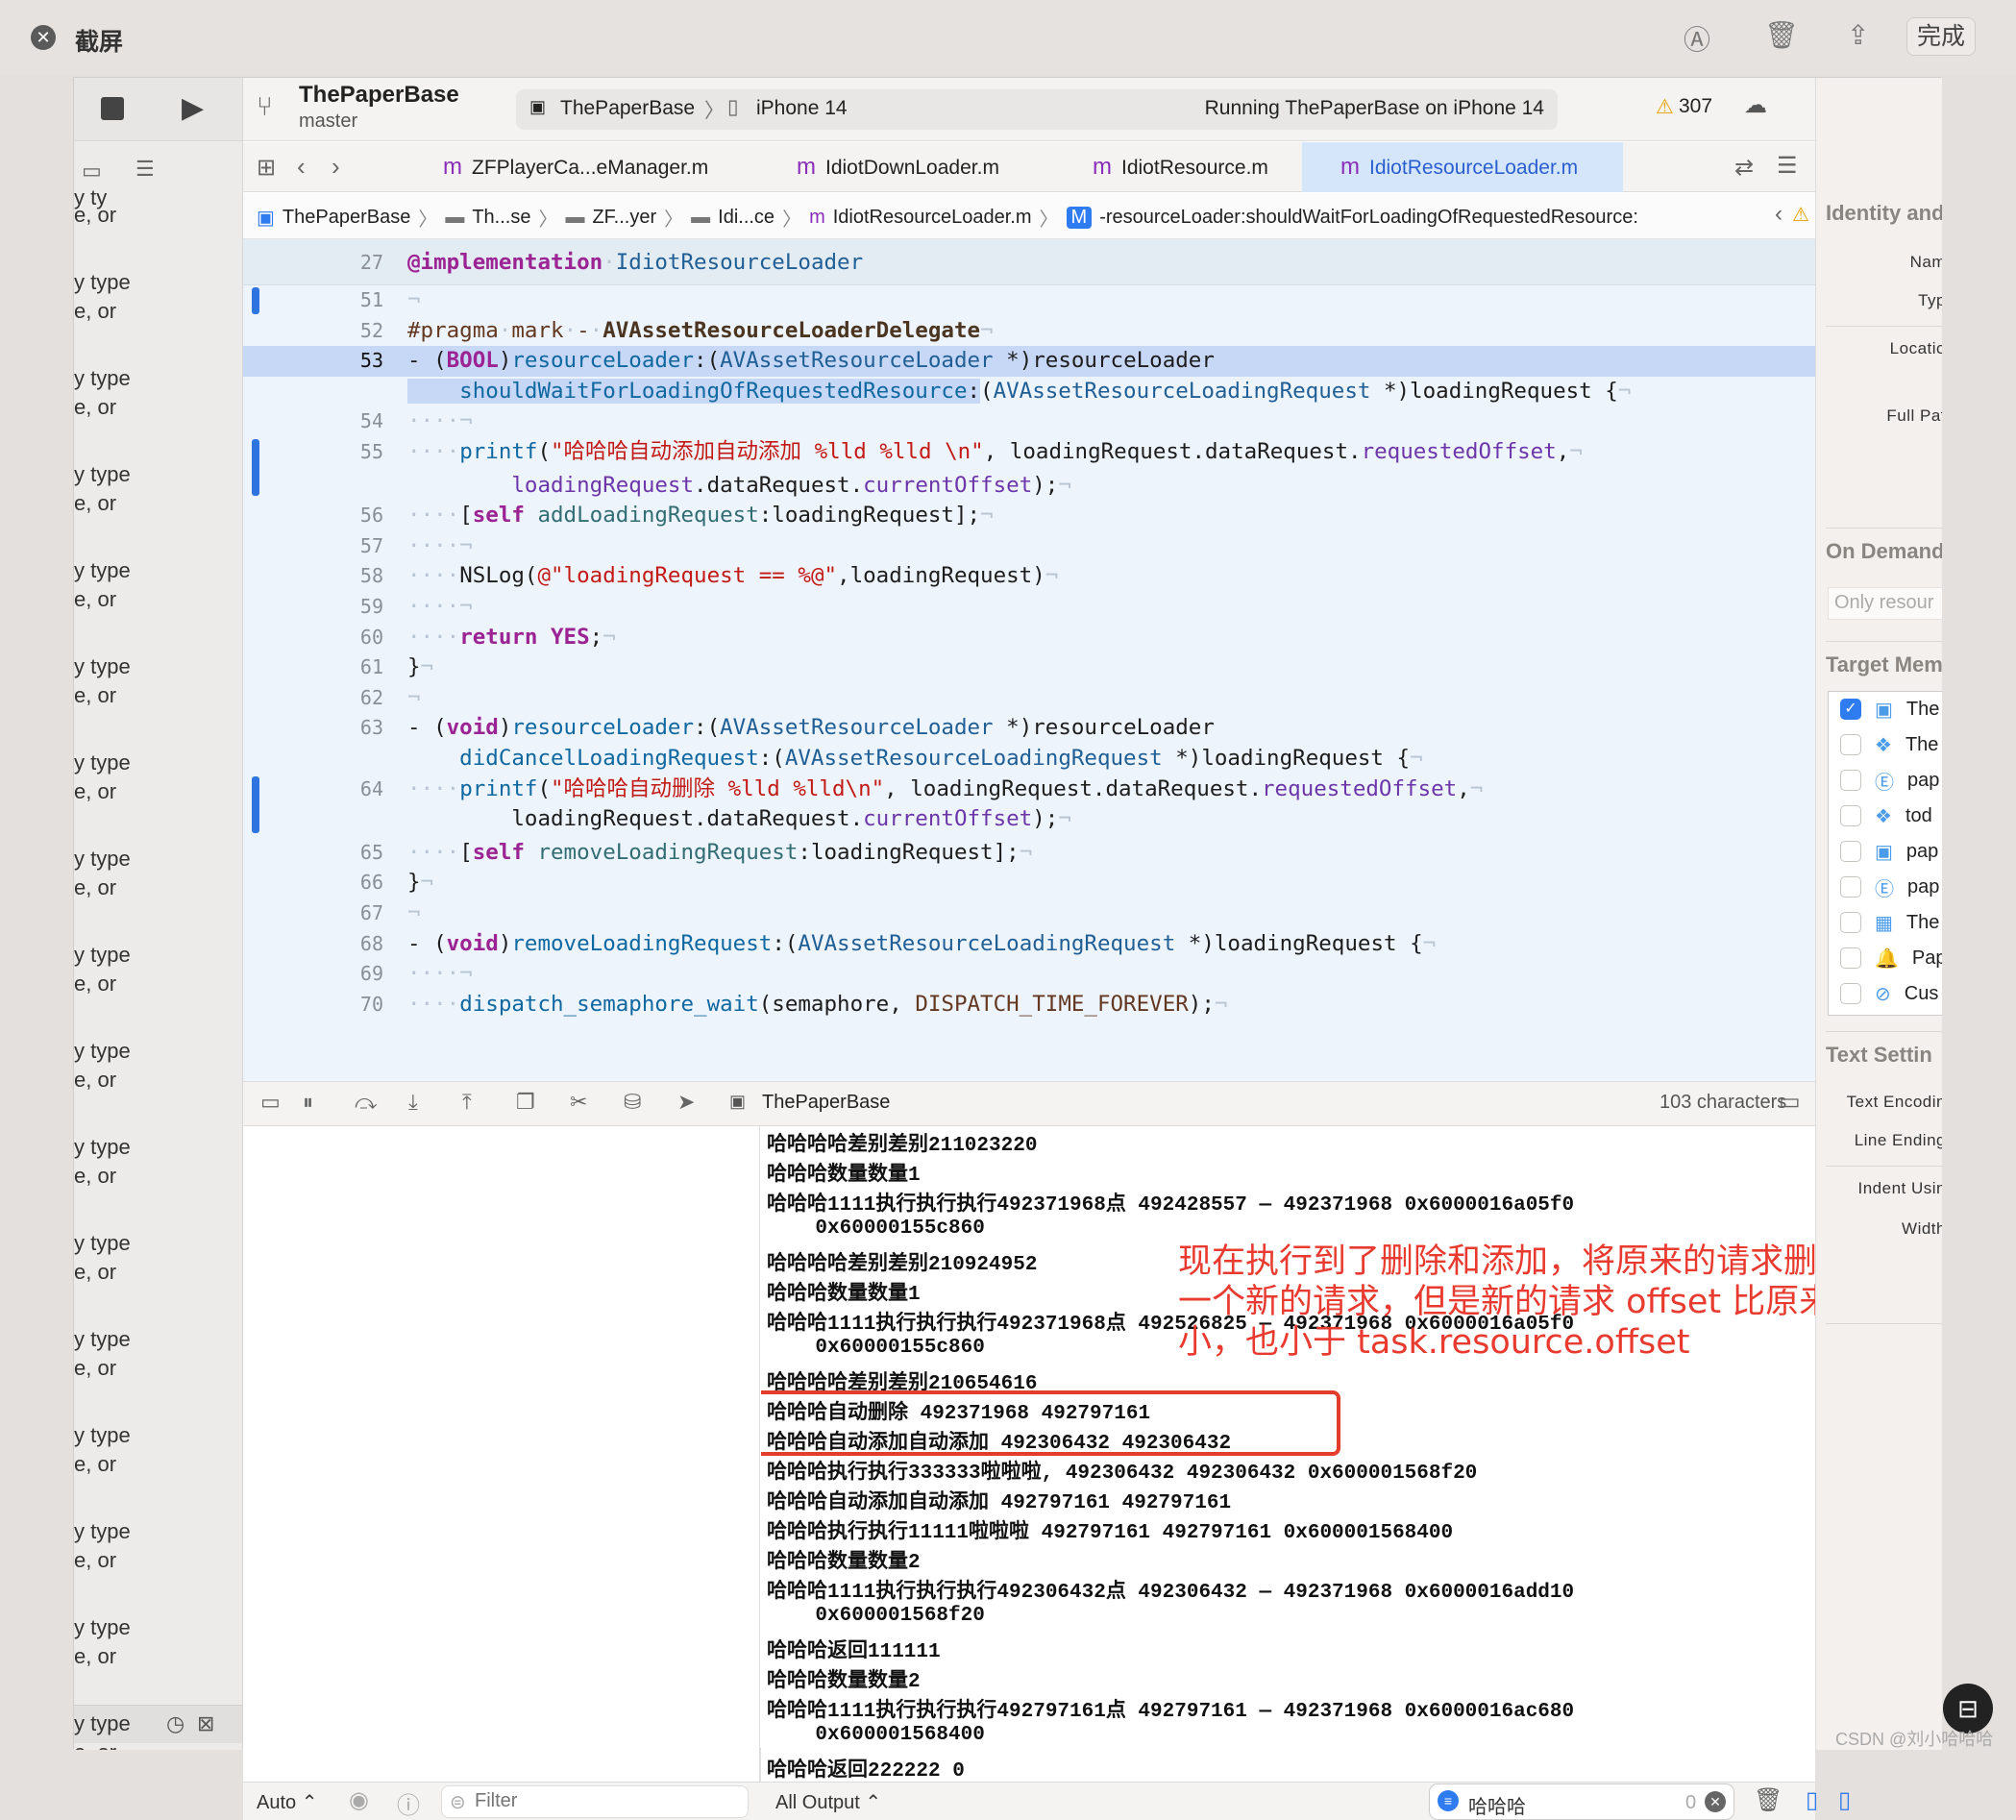 The height and width of the screenshot is (1820, 2016). Describe the element at coordinates (1029, 667) in the screenshot. I see `code-line: 61}¬` at that location.